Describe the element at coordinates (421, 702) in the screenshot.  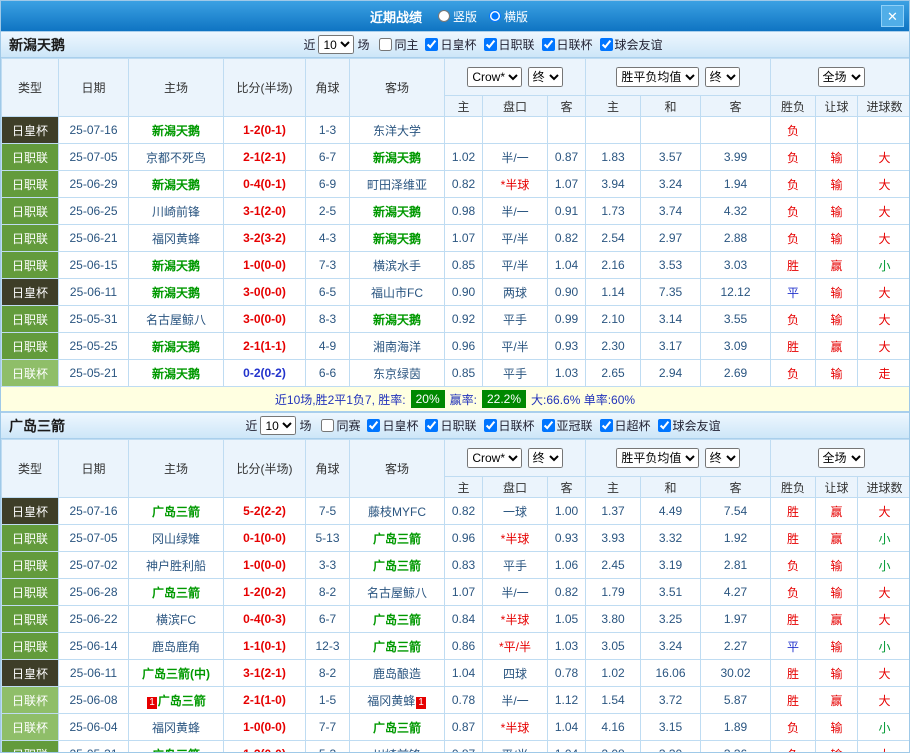
I see `red-card-badge: 1` at that location.